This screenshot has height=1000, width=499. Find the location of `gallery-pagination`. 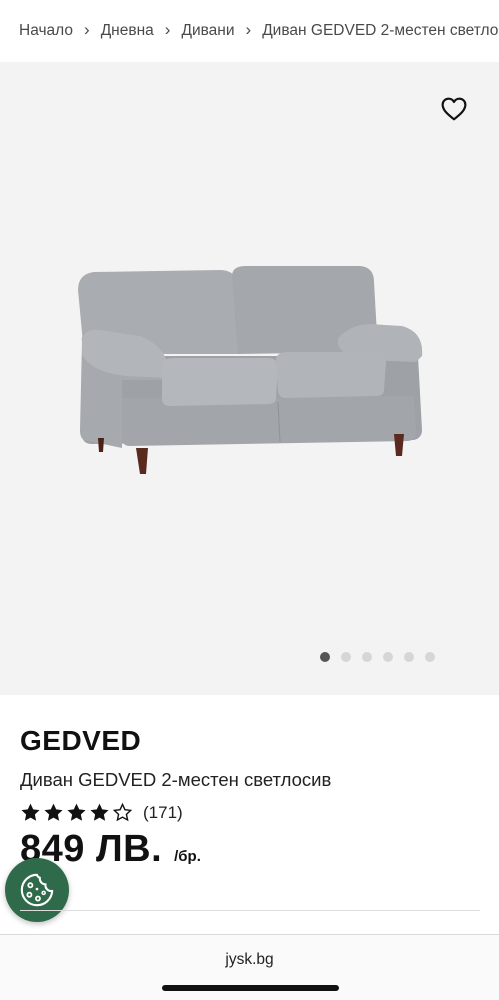

gallery-pagination is located at coordinates (377, 657).